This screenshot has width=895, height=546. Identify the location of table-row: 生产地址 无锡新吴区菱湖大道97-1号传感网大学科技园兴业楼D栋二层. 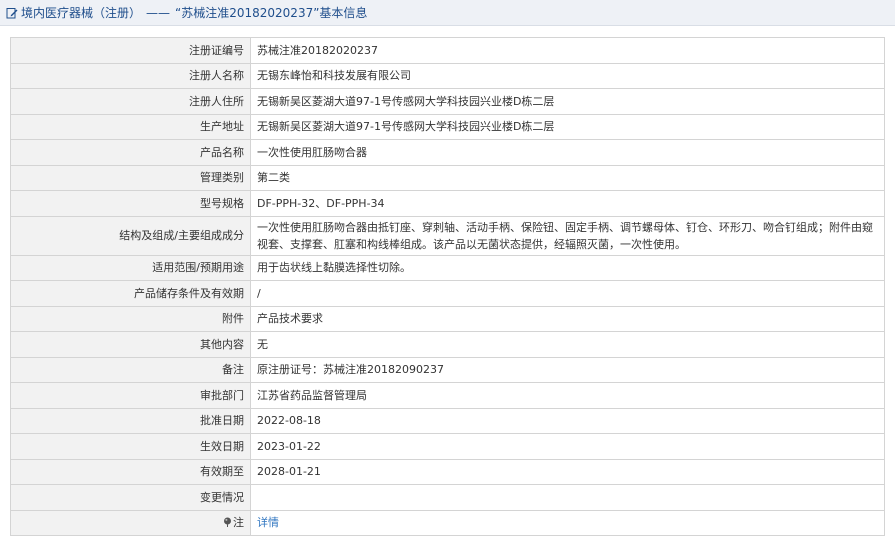
(447, 126).